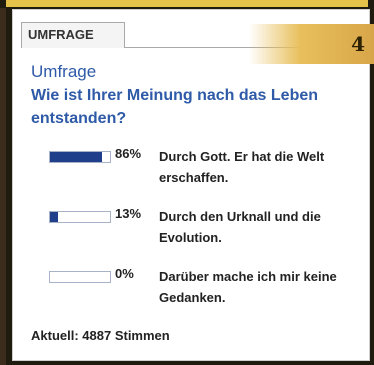 Image resolution: width=374 pixels, height=365 pixels. I want to click on tab-umfrage: UMFRAGE, so click(73, 35).